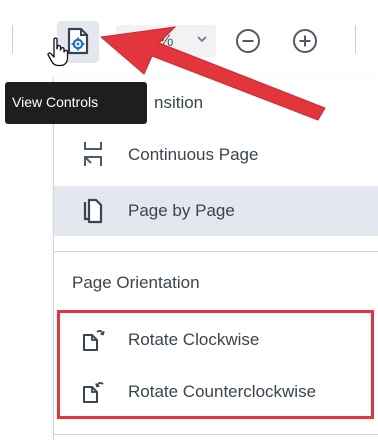 The width and height of the screenshot is (378, 440). I want to click on menu-item-rotate-clockwise: Rotate Clockwise, so click(216, 340).